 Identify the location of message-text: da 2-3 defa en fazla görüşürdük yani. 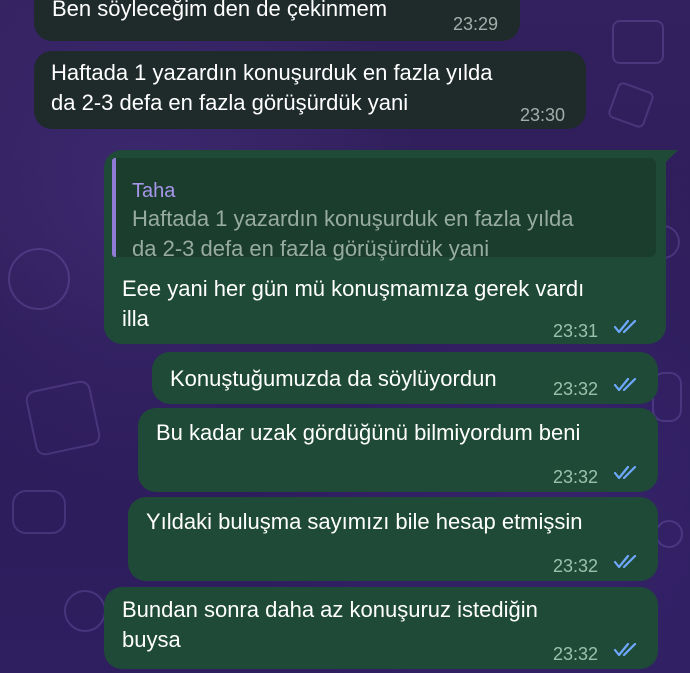
(230, 102).